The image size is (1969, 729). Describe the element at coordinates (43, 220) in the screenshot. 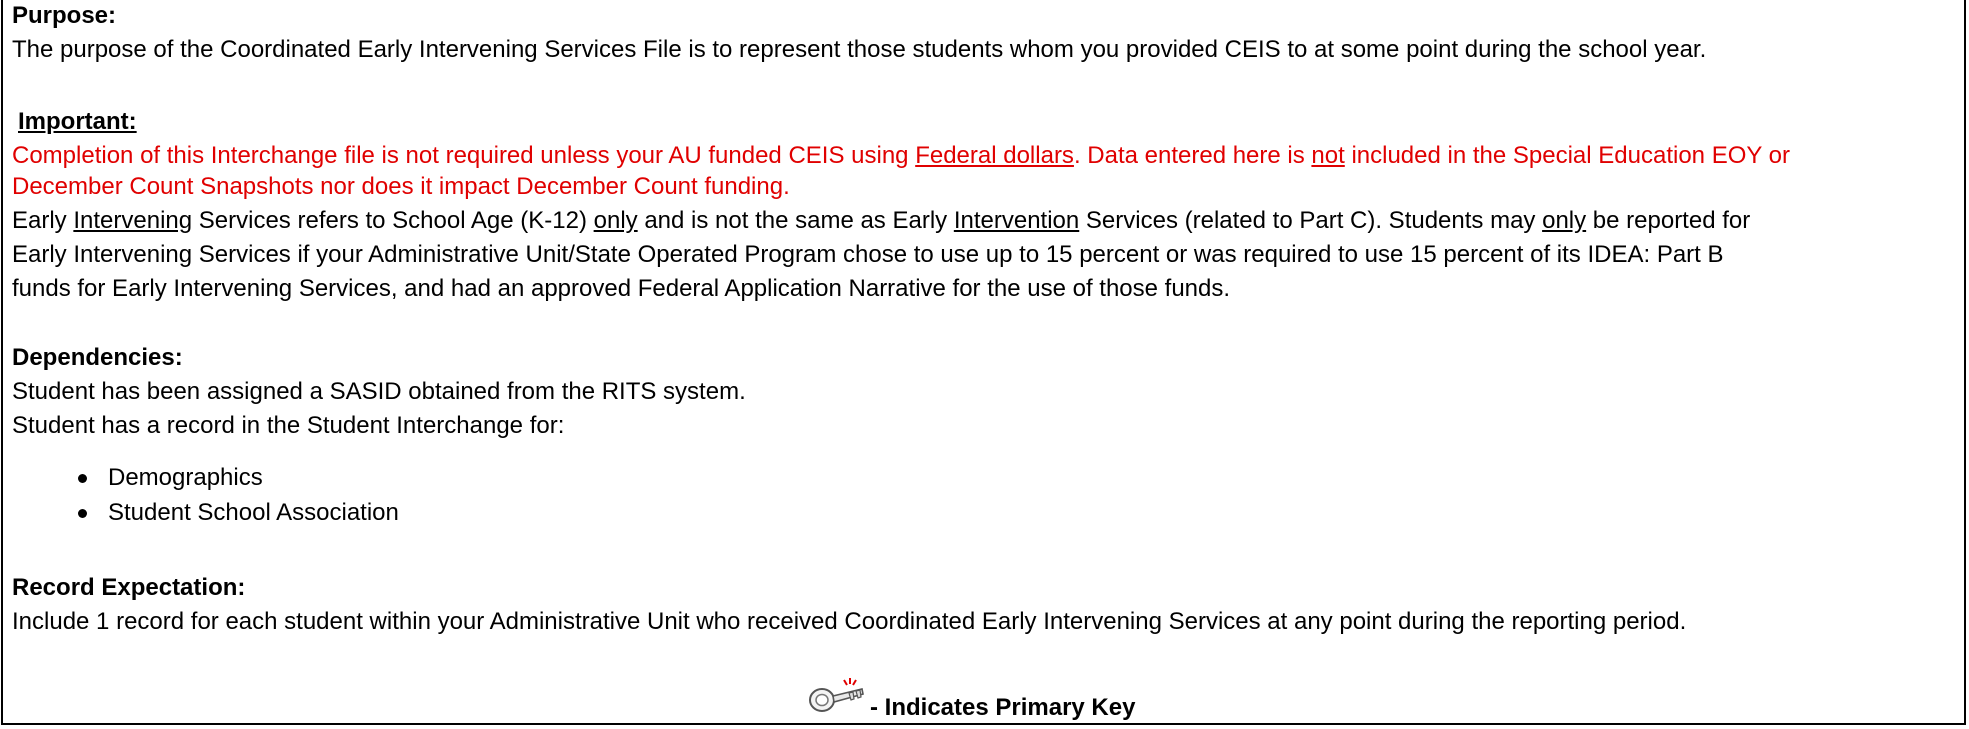

I see `paragraph-text: Early` at that location.